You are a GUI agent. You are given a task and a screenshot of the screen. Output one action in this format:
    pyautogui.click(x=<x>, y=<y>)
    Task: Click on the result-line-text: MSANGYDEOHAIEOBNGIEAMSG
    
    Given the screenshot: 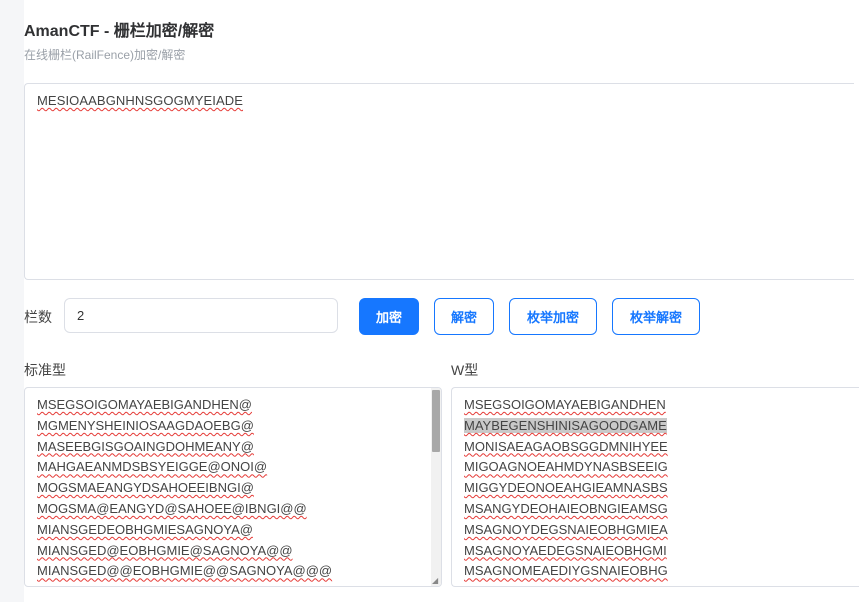 What is the action you would take?
    pyautogui.click(x=566, y=508)
    